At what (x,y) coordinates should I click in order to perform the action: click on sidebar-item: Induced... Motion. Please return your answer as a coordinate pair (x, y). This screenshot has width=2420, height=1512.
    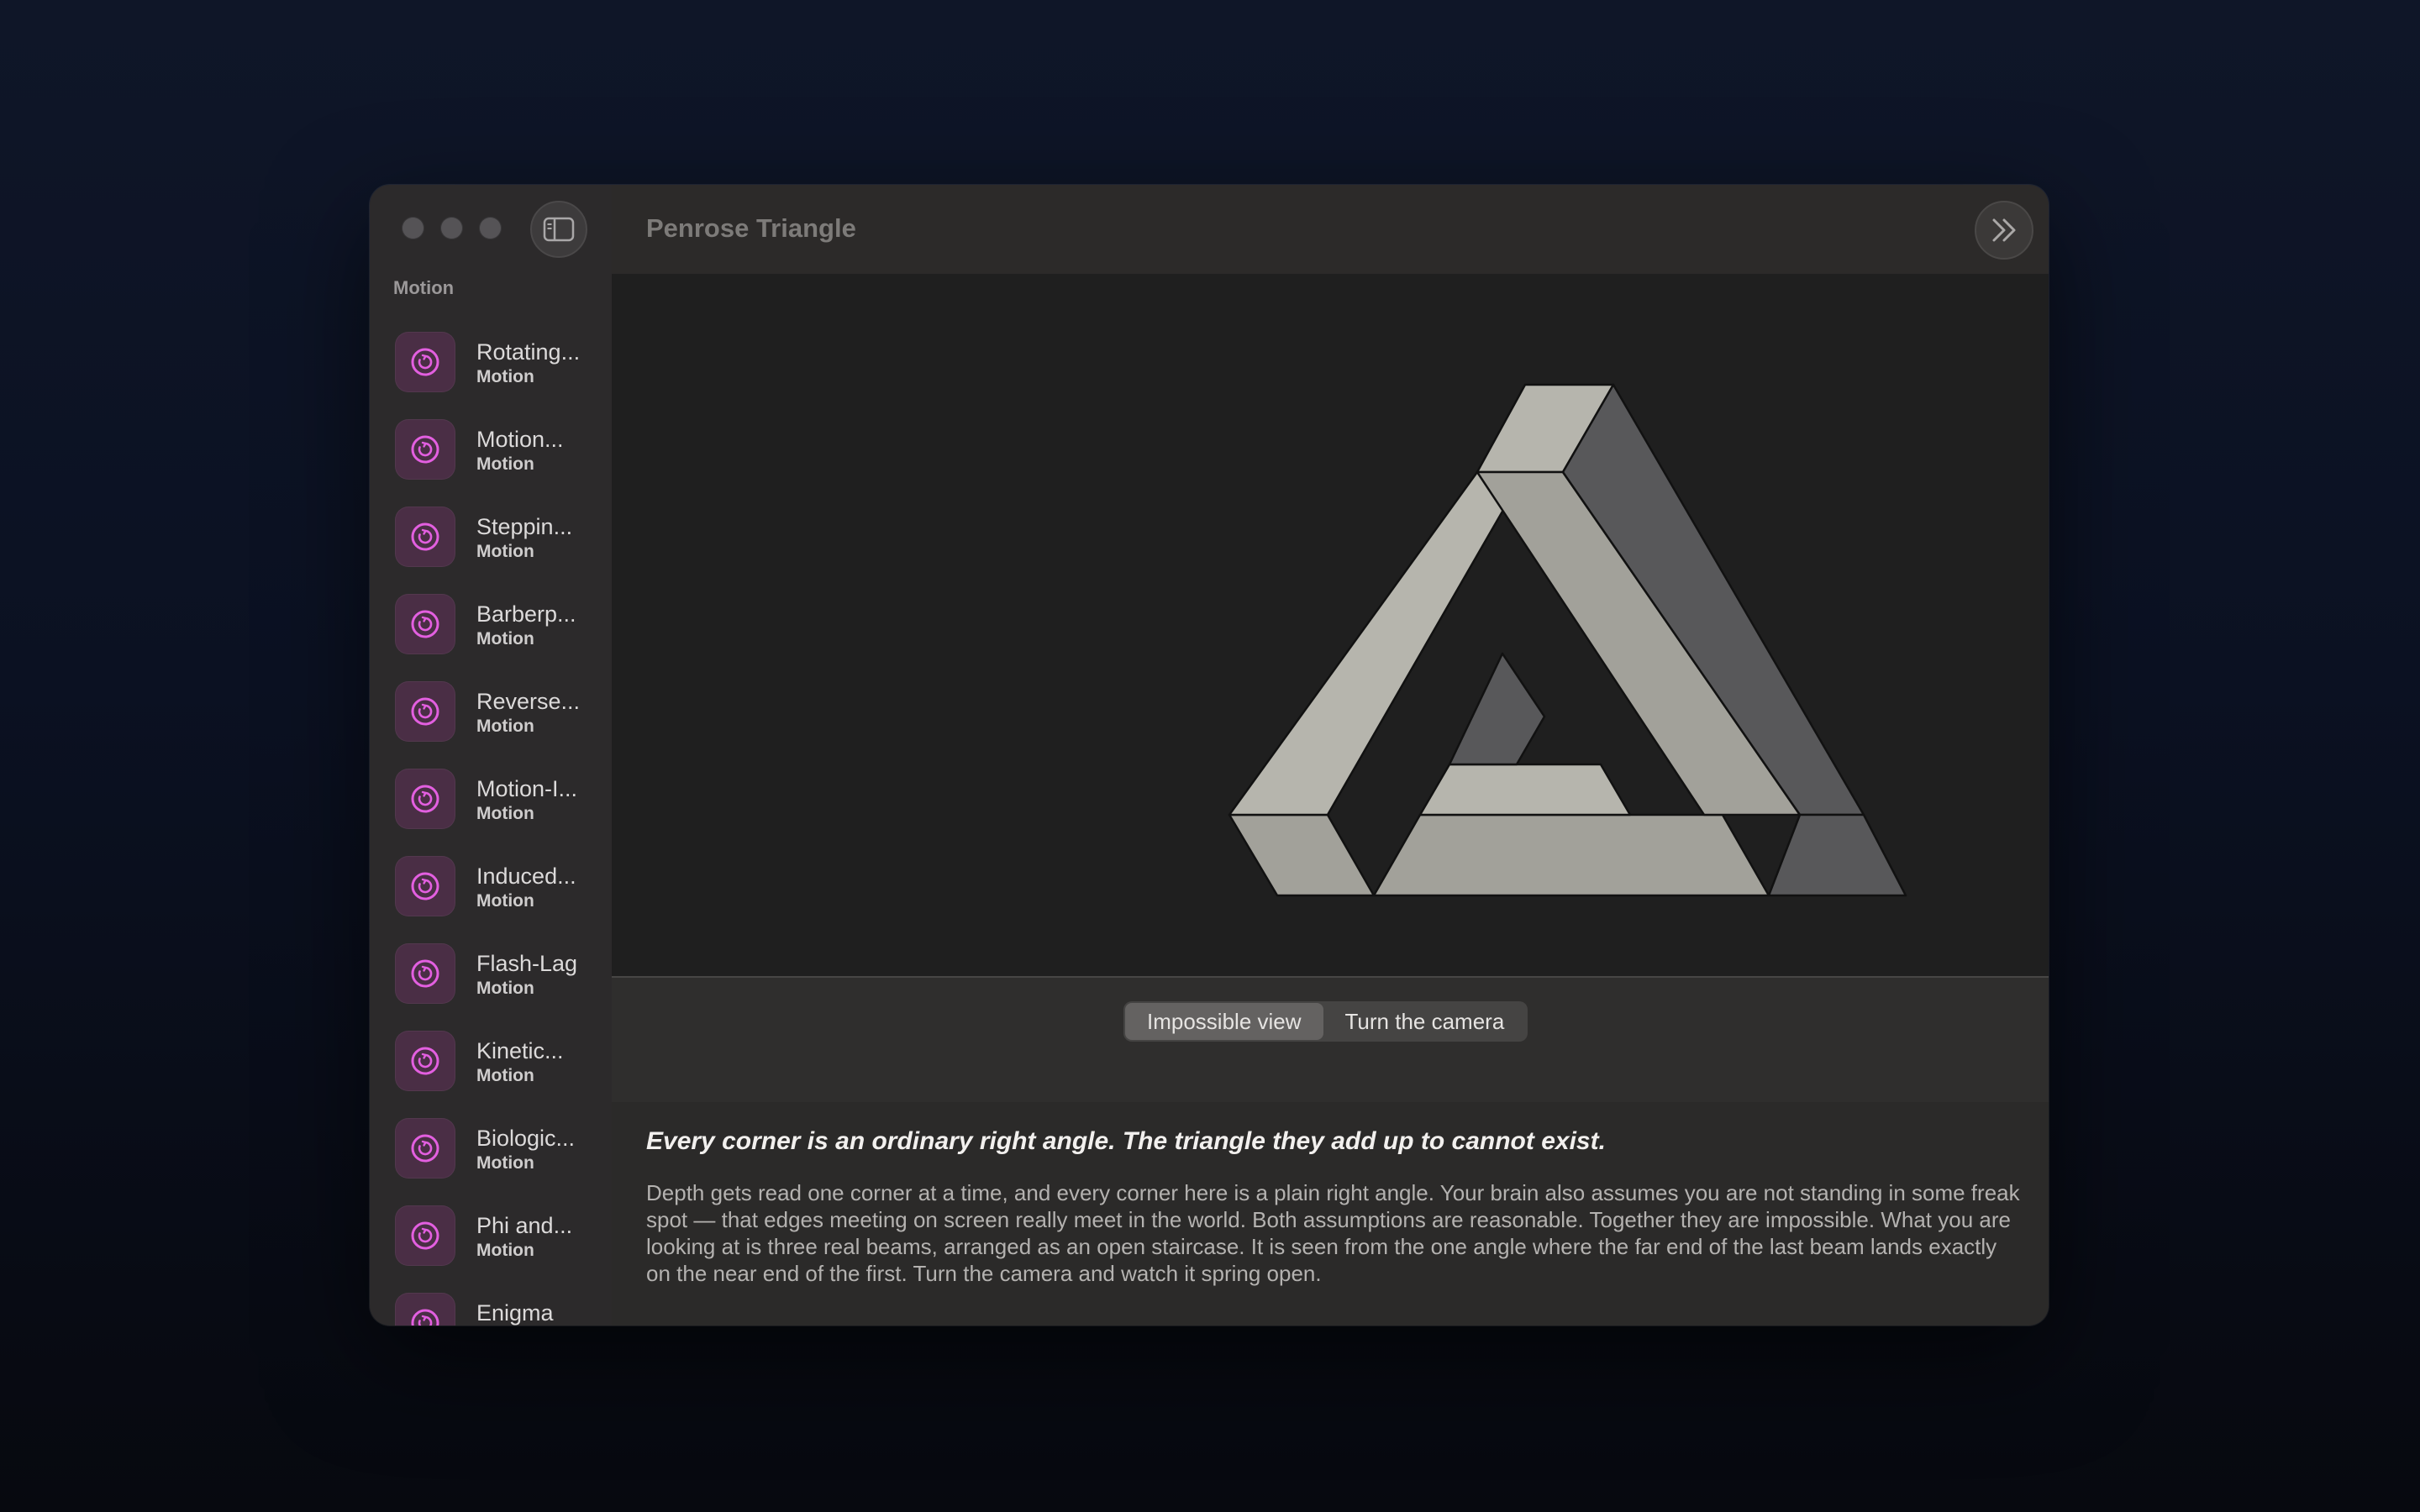
    Looking at the image, I should click on (491, 884).